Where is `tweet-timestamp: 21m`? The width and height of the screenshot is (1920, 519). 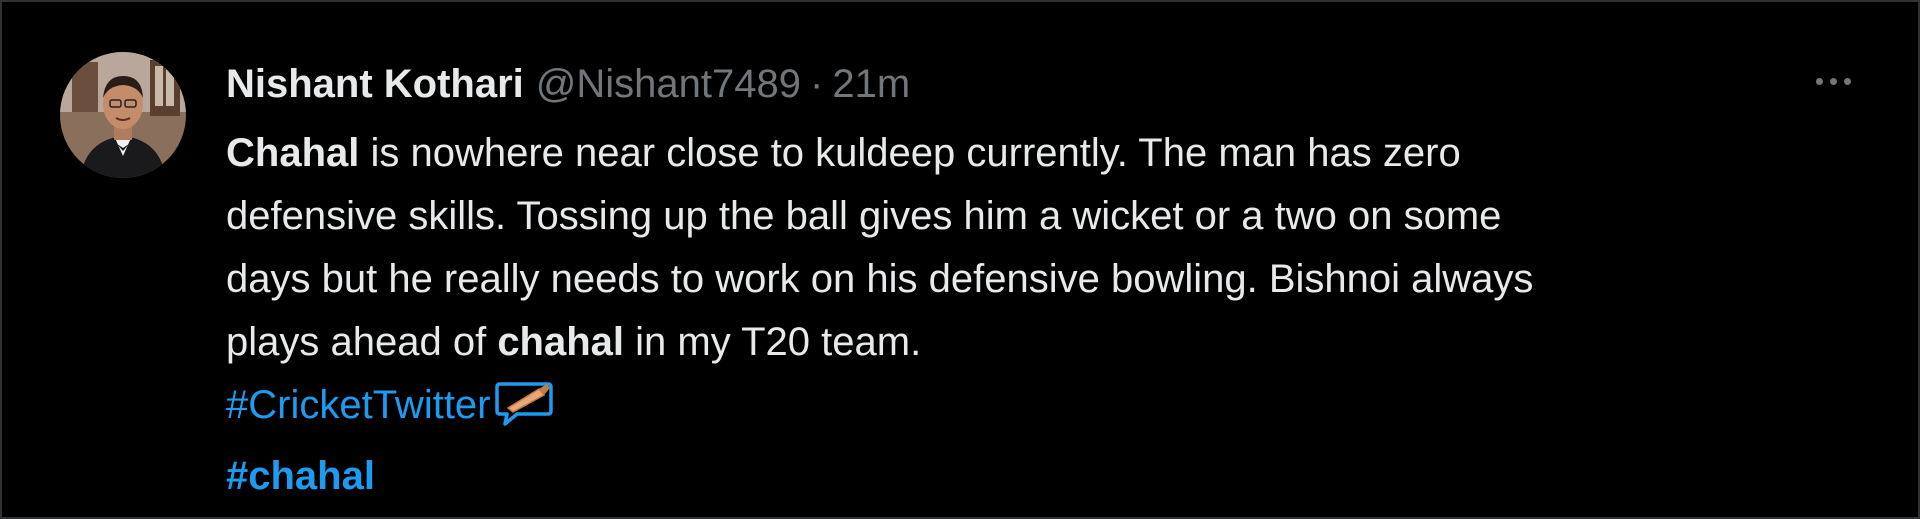
tweet-timestamp: 21m is located at coordinates (871, 84).